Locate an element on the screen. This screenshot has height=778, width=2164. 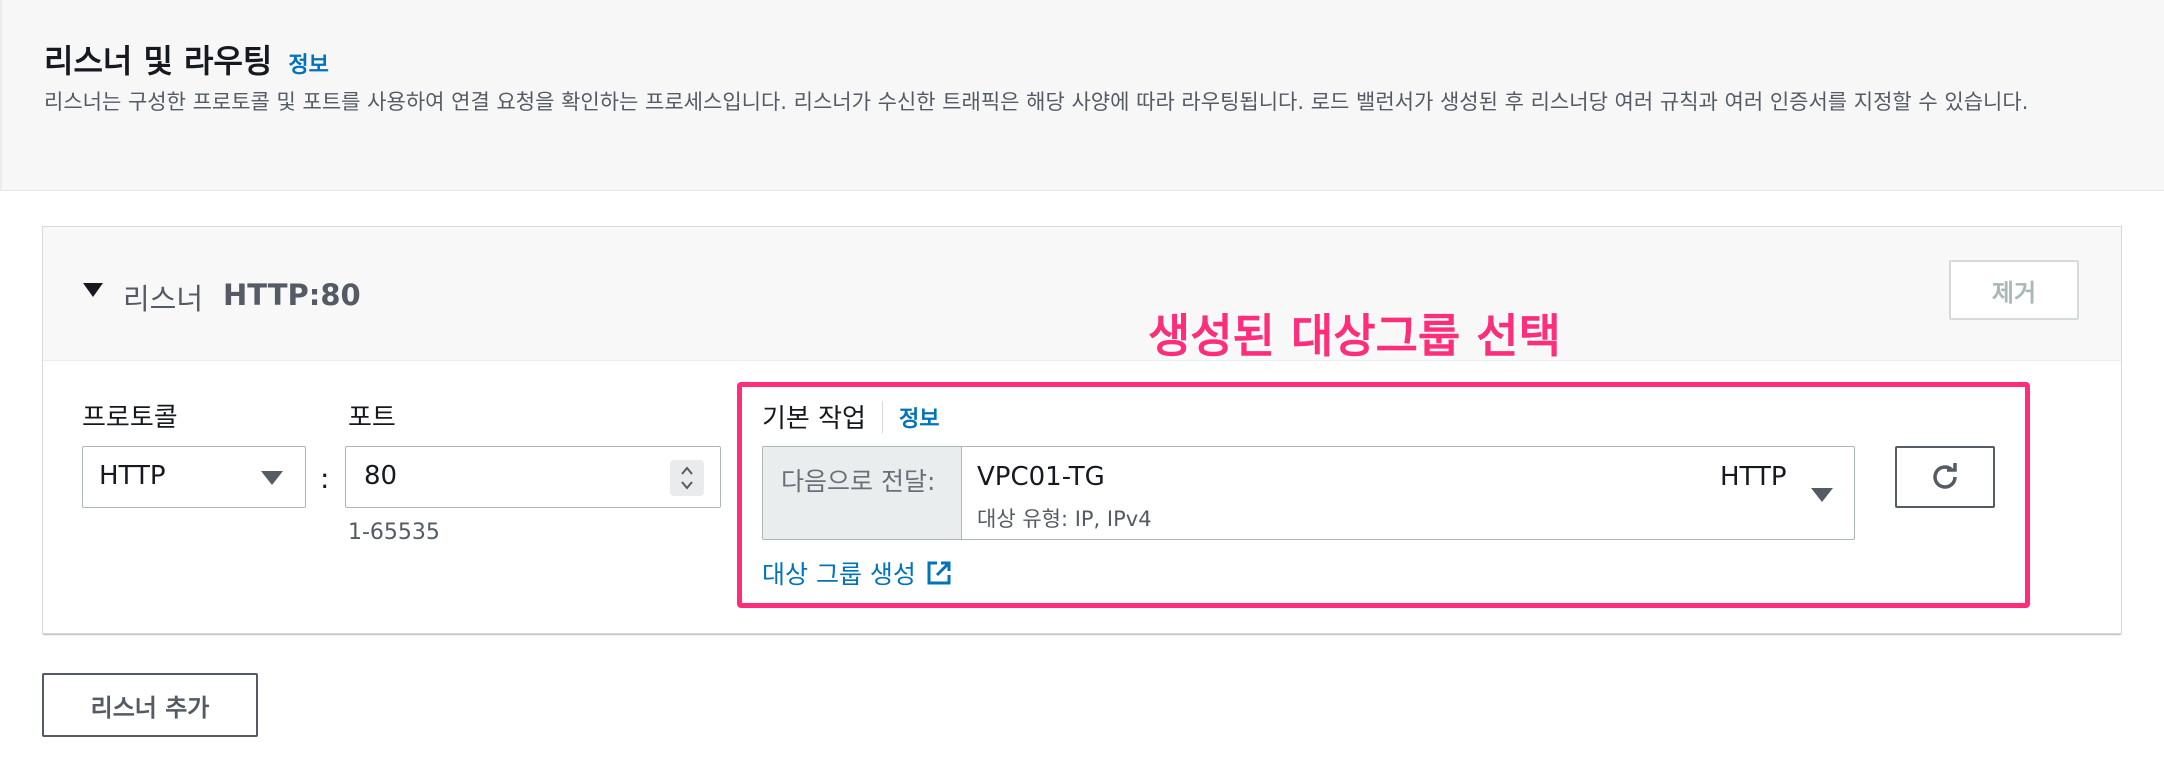
remove-button: 제거 is located at coordinates (2014, 290).